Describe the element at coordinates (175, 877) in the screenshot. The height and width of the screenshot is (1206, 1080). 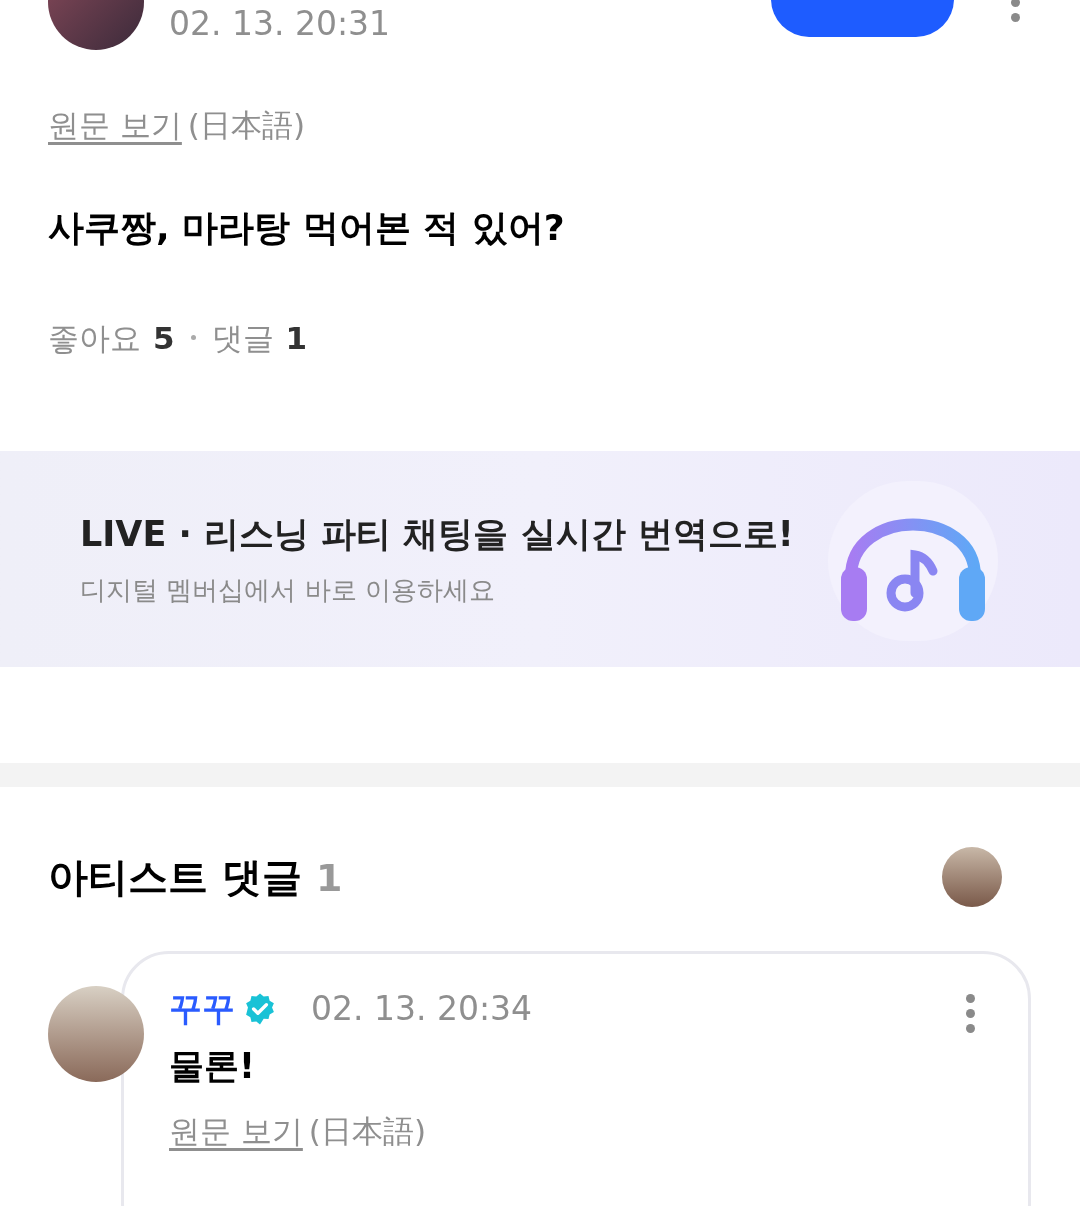
I see `section-title: 아티스트 댓글` at that location.